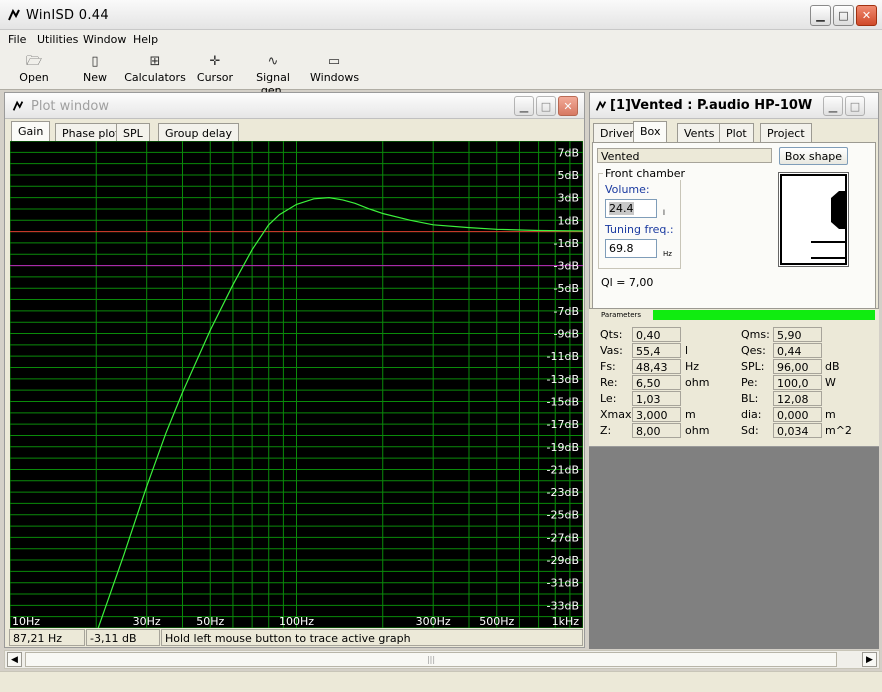 This screenshot has width=882, height=692. I want to click on scroll-thumb: |||, so click(431, 659).